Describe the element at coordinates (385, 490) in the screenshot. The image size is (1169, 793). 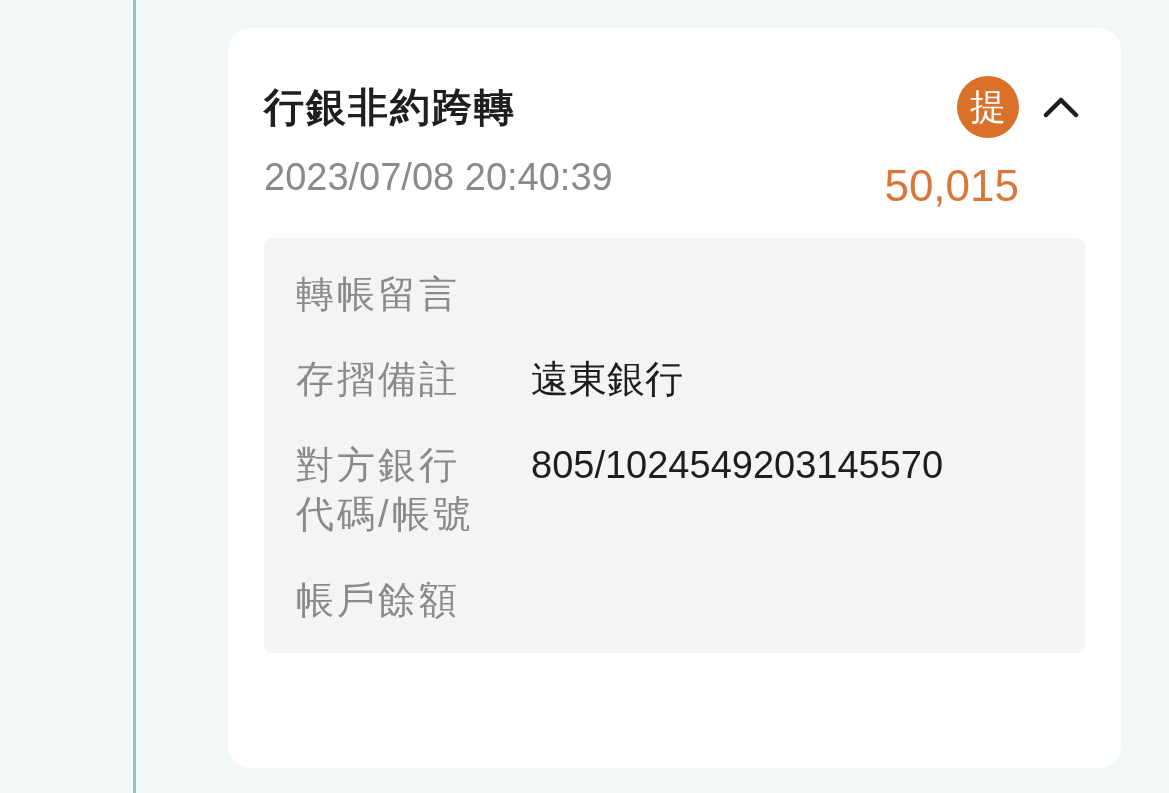
I see `detail-label: 對方銀行代碼/帳號` at that location.